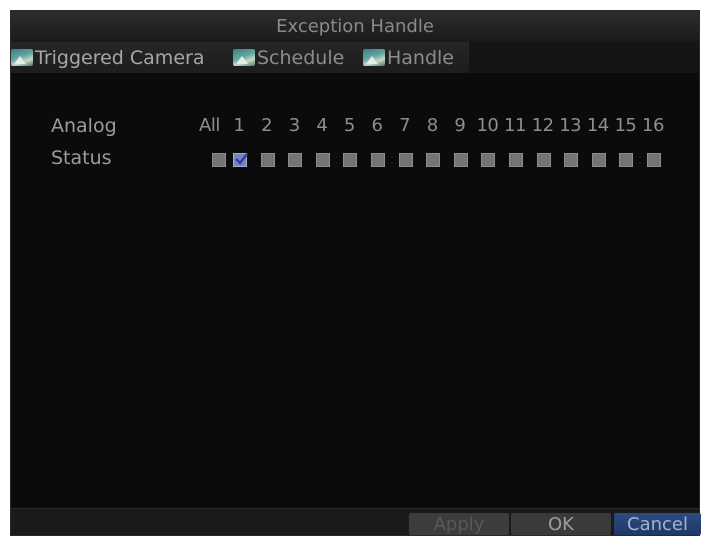  What do you see at coordinates (322, 125) in the screenshot?
I see `channel-label: 4` at bounding box center [322, 125].